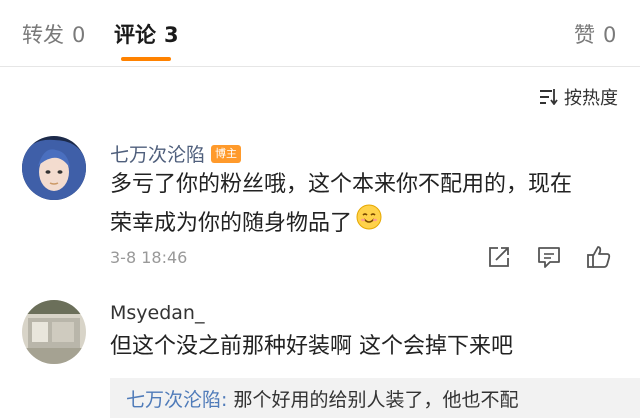 The width and height of the screenshot is (640, 418). What do you see at coordinates (549, 97) in the screenshot?
I see `sort-icon` at bounding box center [549, 97].